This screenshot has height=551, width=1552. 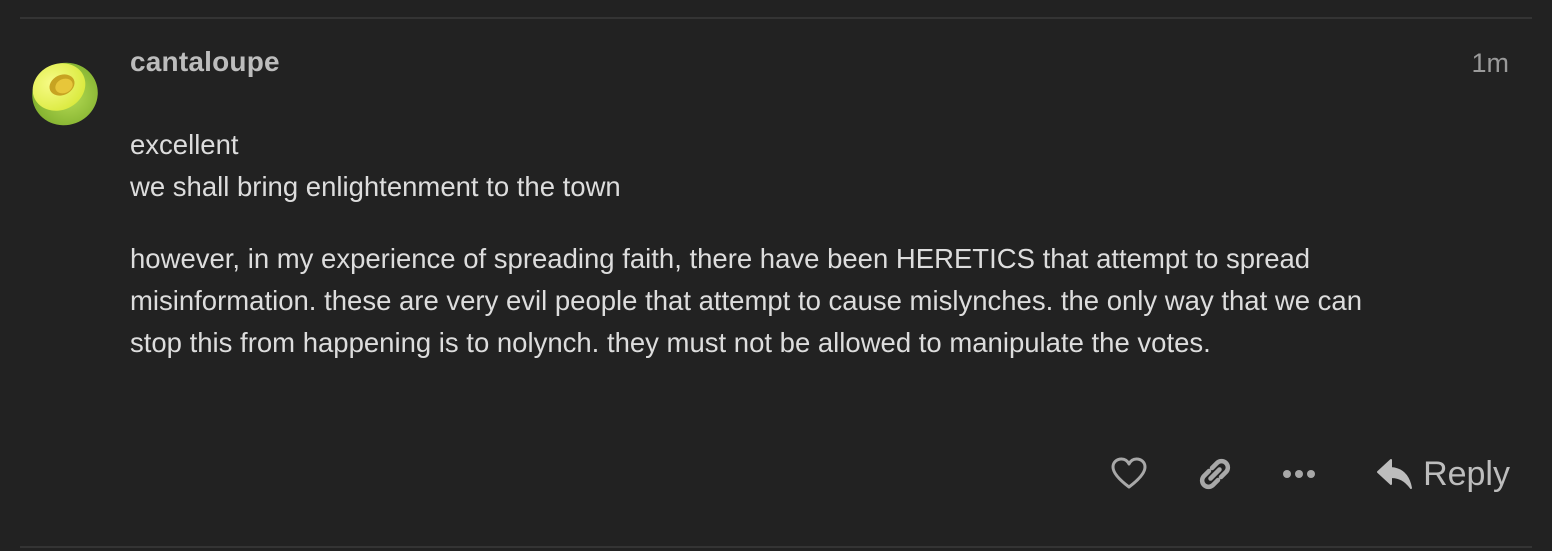 I want to click on ellipsis-icon, so click(x=1299, y=474).